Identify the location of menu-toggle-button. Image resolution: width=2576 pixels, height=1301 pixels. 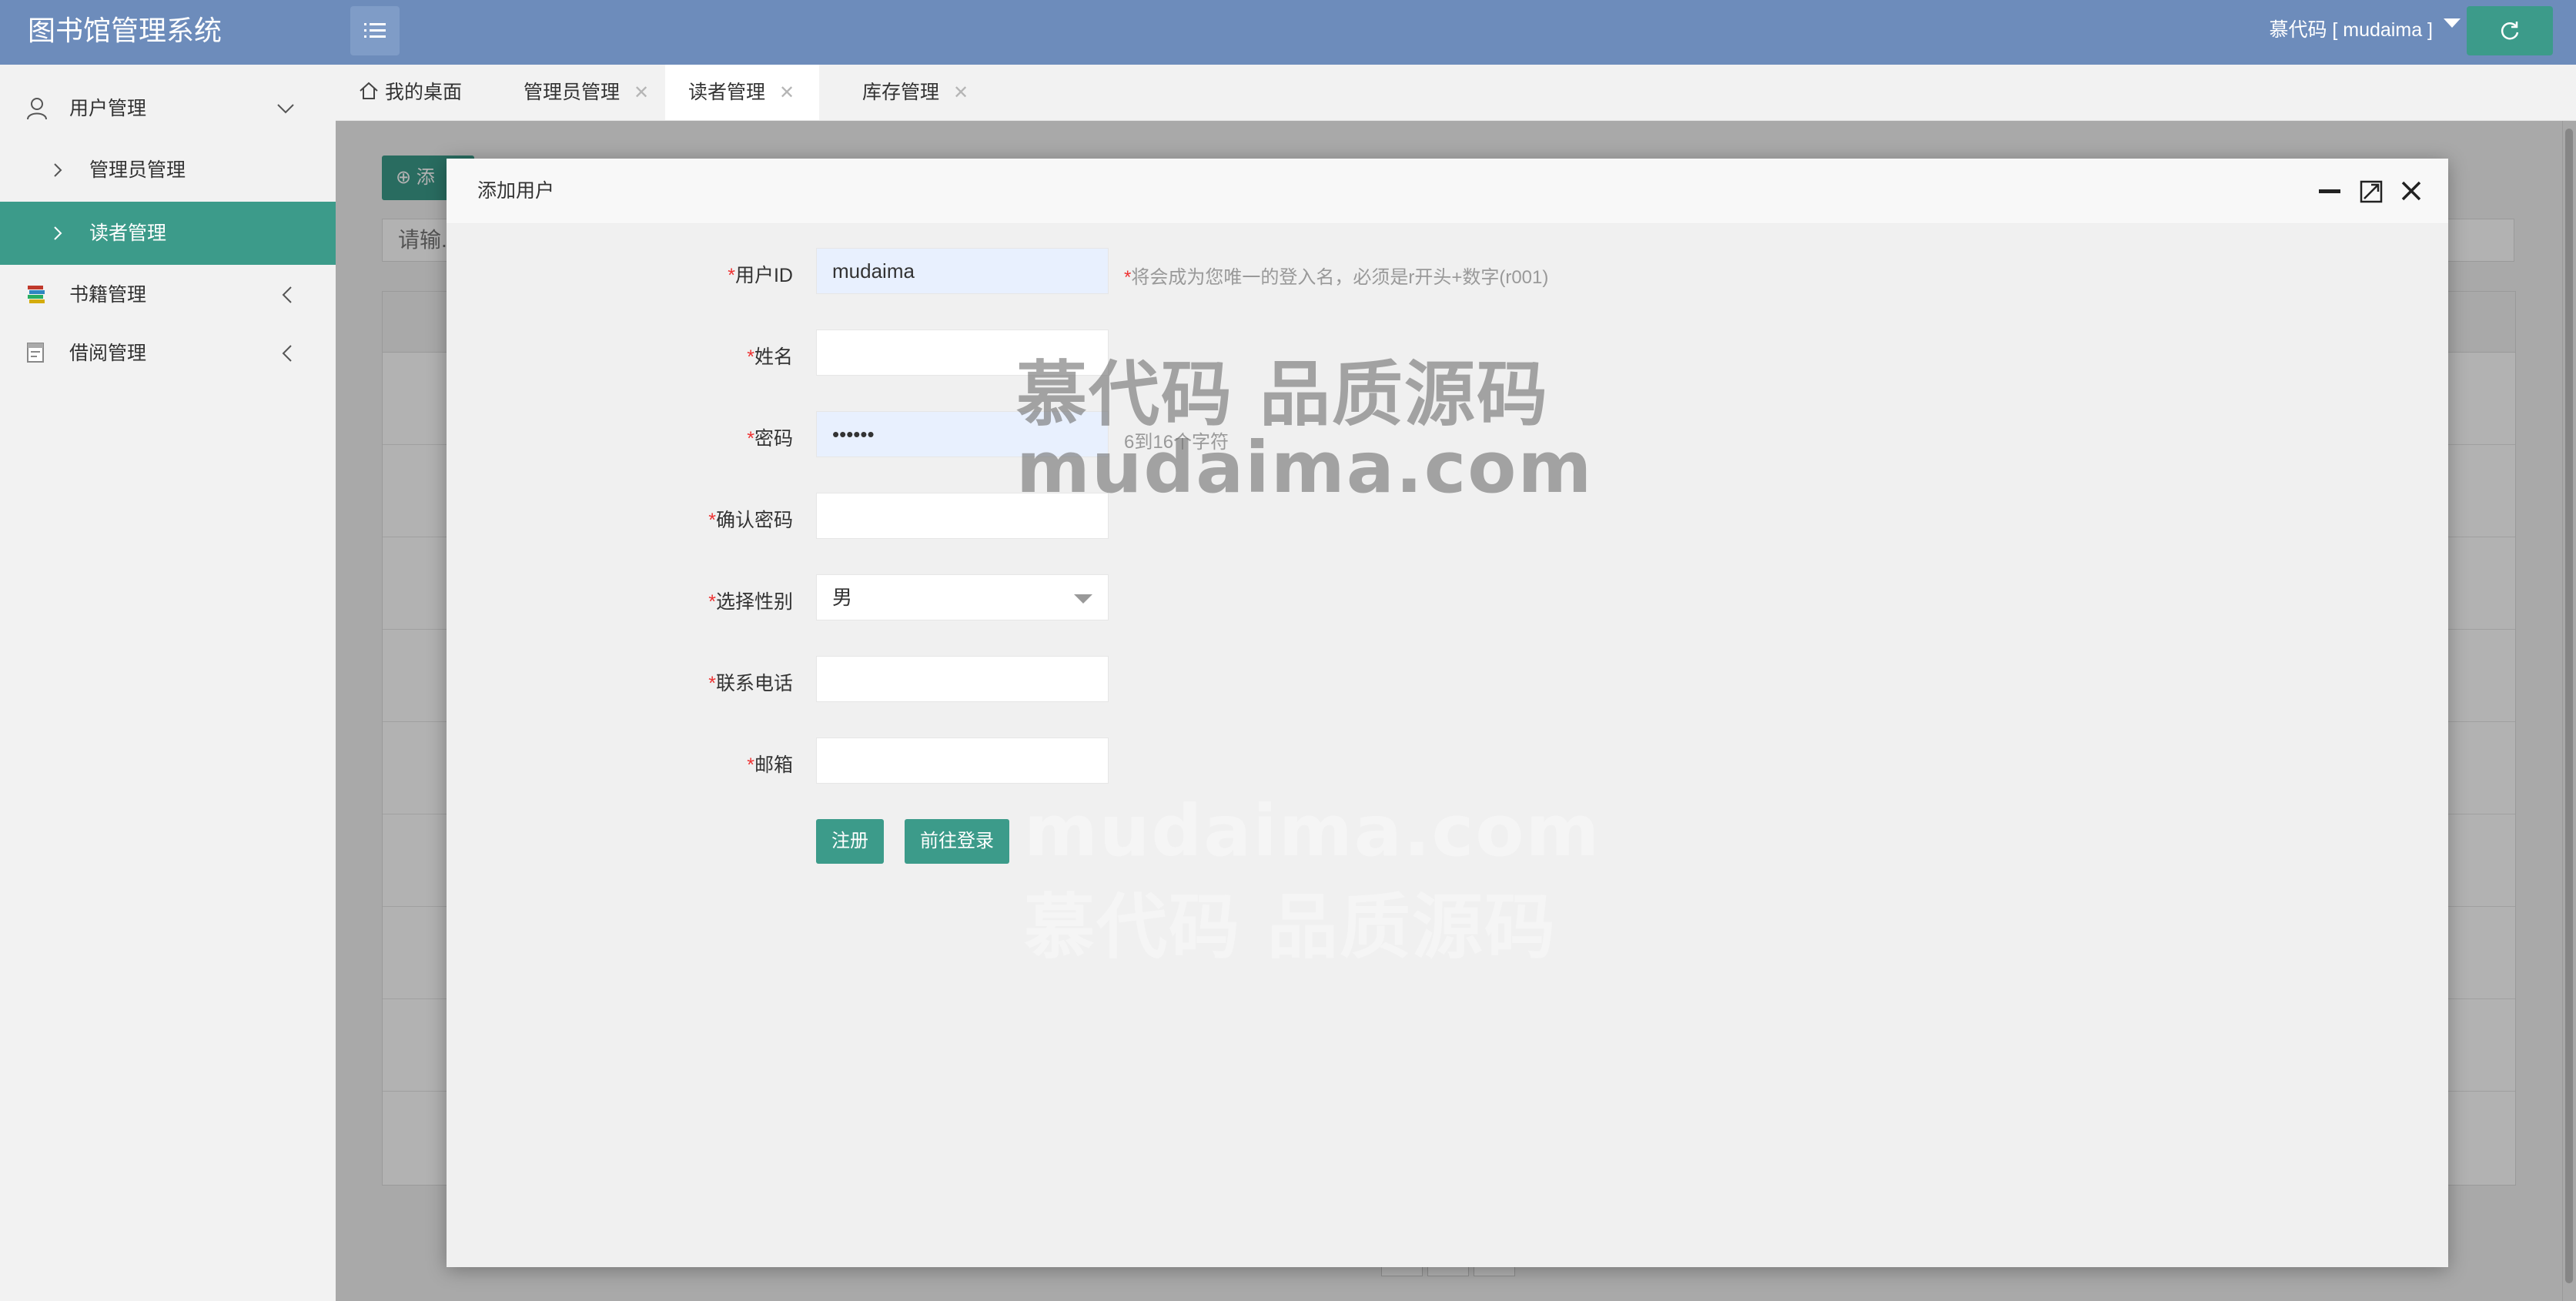
(375, 30).